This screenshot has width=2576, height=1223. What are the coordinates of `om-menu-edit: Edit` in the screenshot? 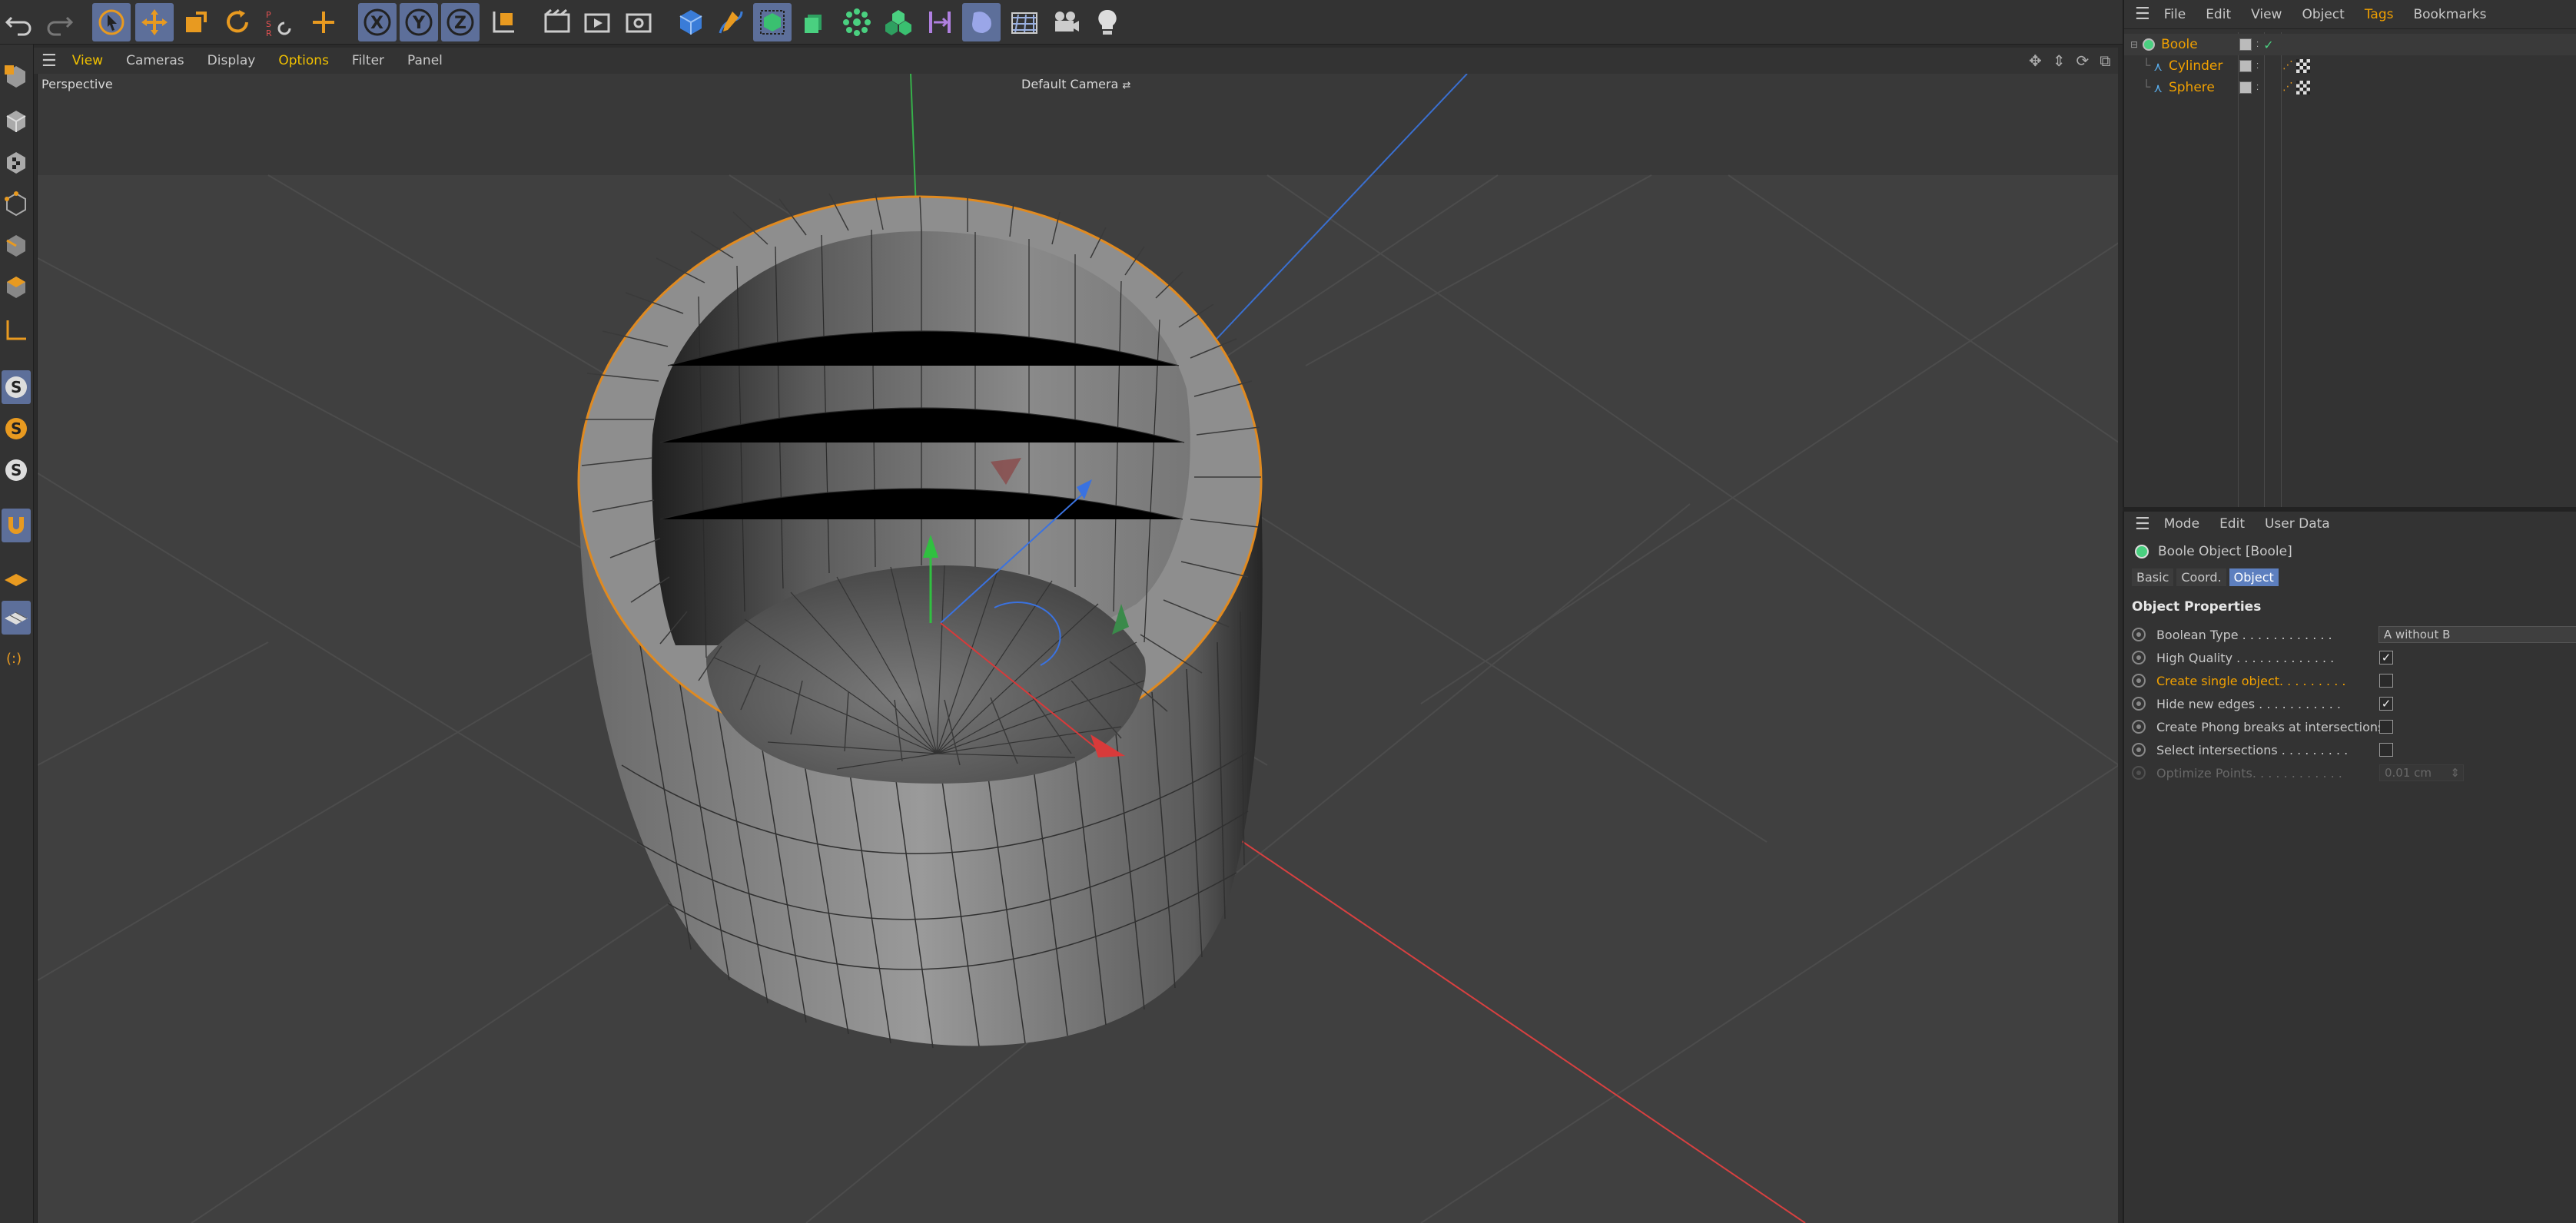 It's located at (2218, 14).